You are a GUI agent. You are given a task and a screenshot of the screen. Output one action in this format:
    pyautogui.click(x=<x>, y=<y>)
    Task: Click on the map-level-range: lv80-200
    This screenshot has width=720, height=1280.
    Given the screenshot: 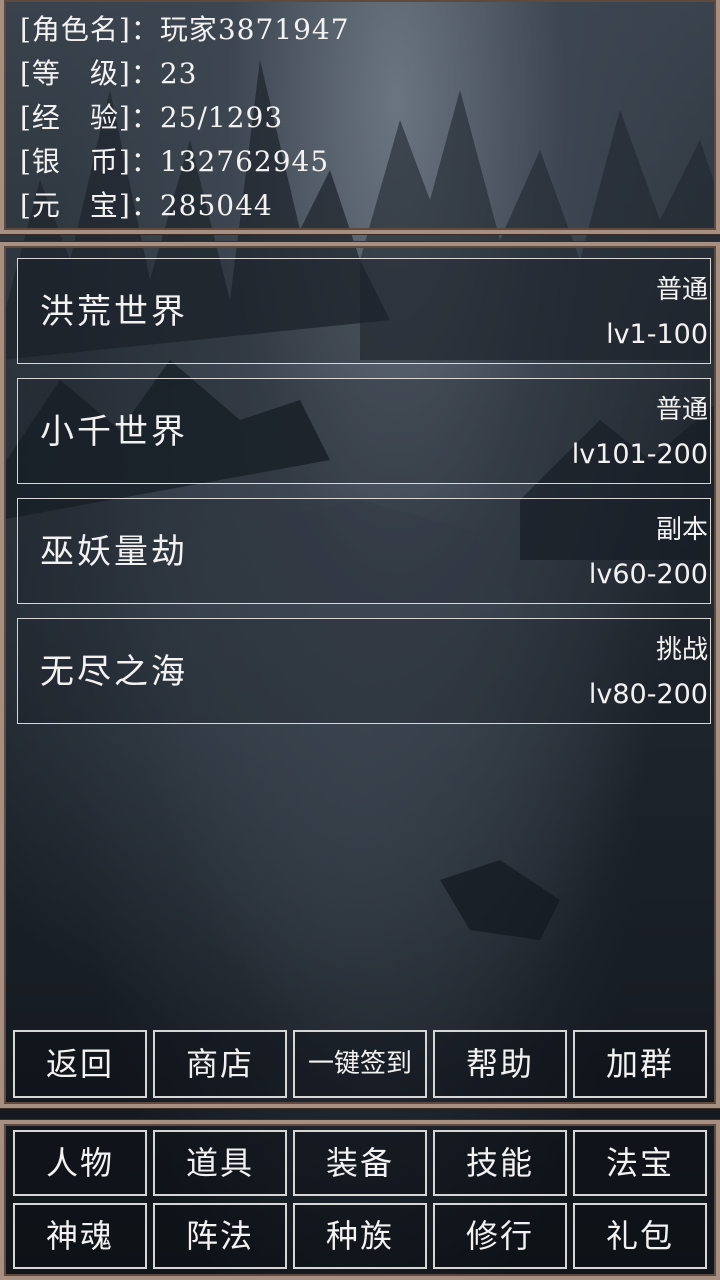 What is the action you would take?
    pyautogui.click(x=648, y=694)
    